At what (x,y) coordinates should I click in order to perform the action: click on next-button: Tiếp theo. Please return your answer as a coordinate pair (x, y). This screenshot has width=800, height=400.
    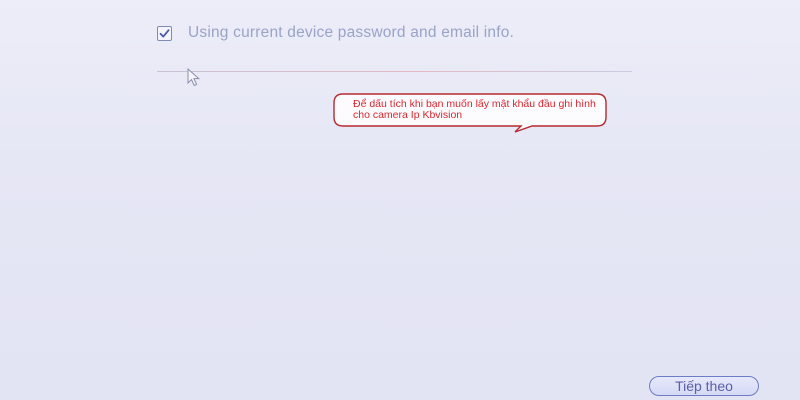
    Looking at the image, I should click on (704, 386).